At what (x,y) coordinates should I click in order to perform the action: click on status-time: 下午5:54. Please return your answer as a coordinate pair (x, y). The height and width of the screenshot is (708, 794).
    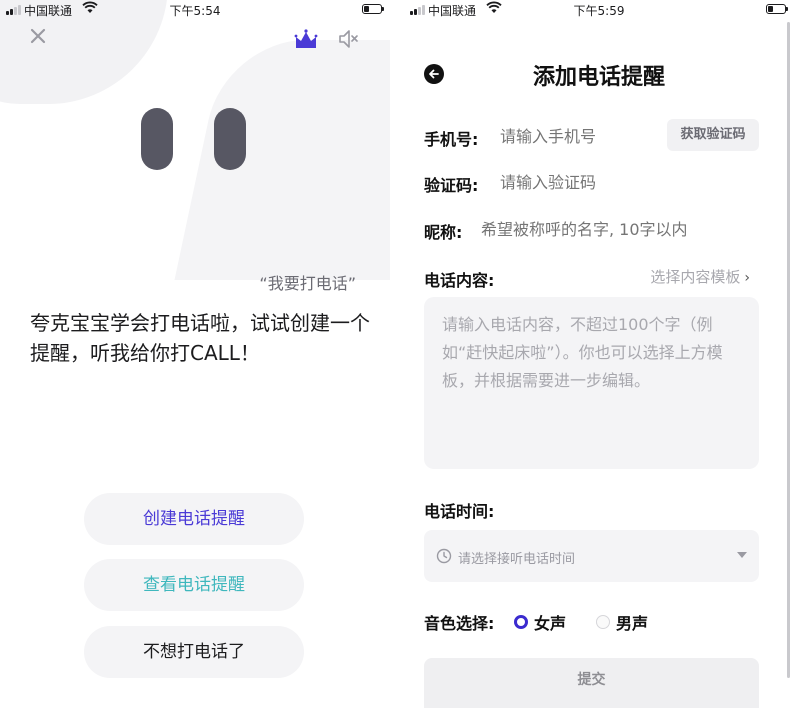
    Looking at the image, I should click on (195, 11).